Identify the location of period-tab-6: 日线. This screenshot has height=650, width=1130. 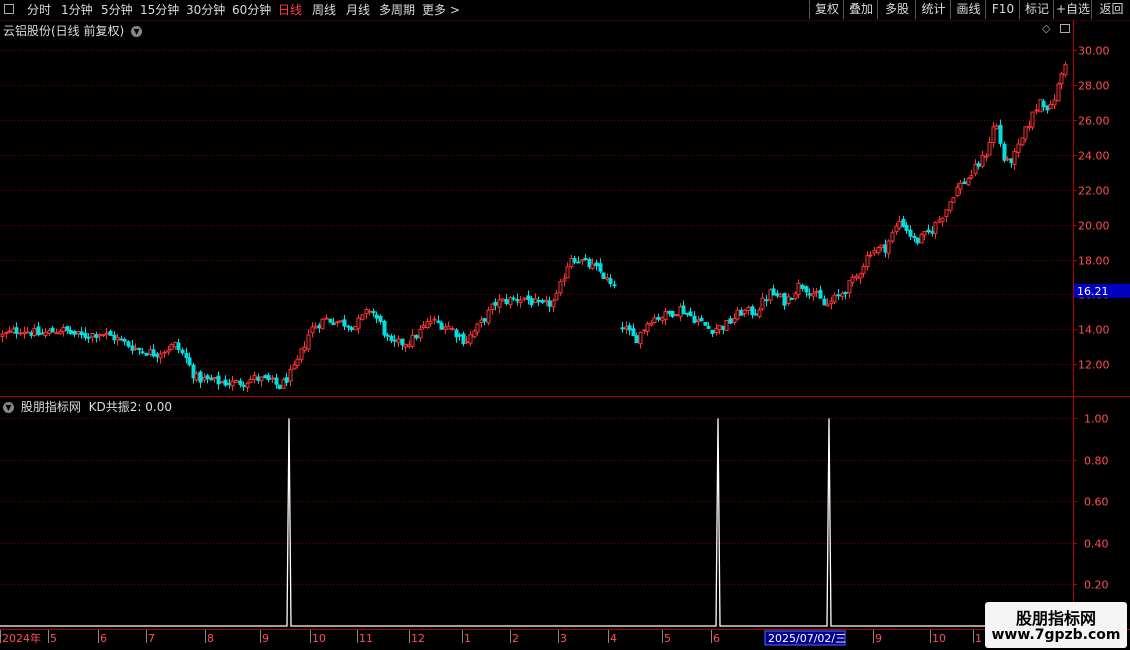
(290, 10).